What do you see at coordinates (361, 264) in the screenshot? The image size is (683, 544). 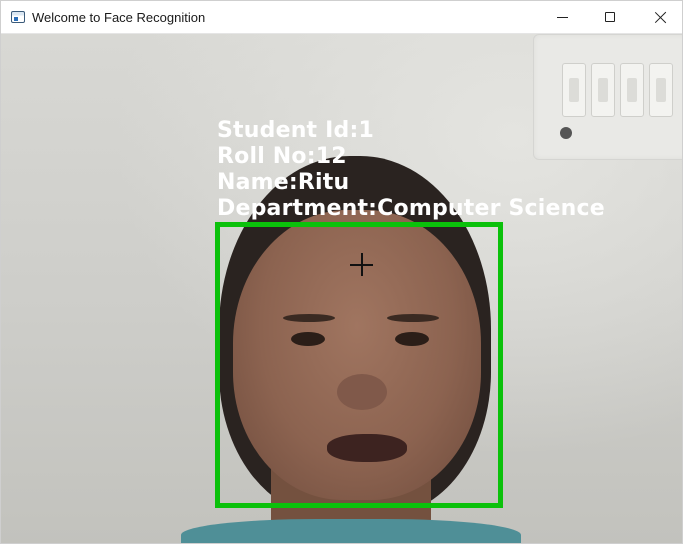 I see `crosshair-icon` at bounding box center [361, 264].